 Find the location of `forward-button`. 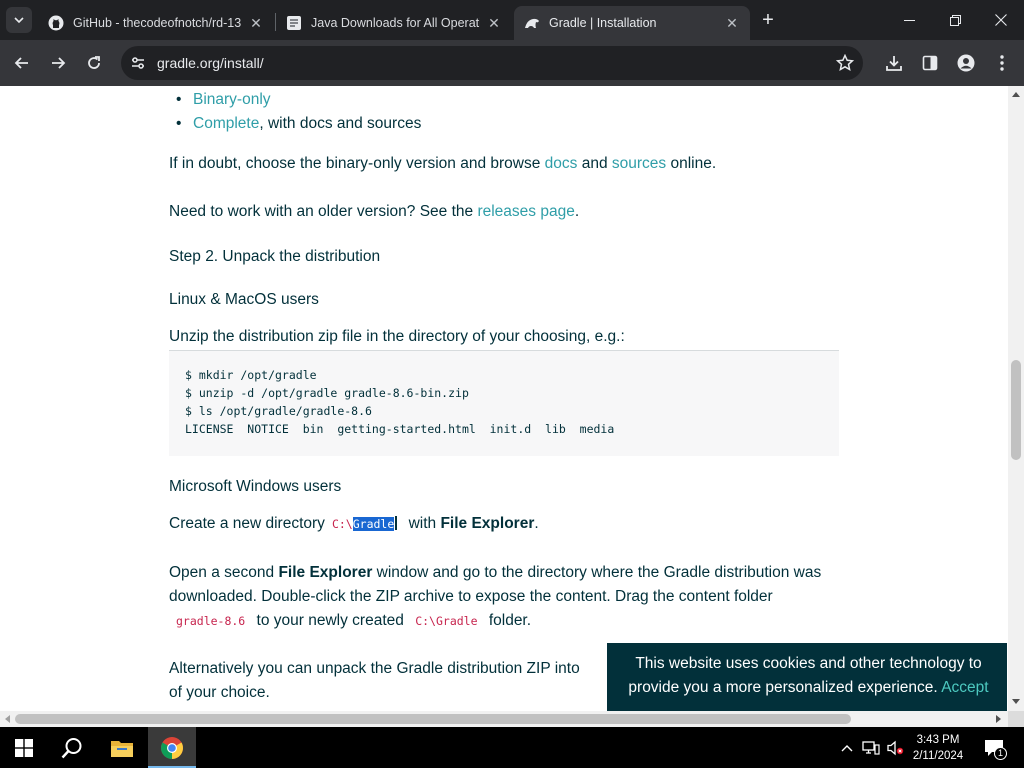

forward-button is located at coordinates (58, 63).